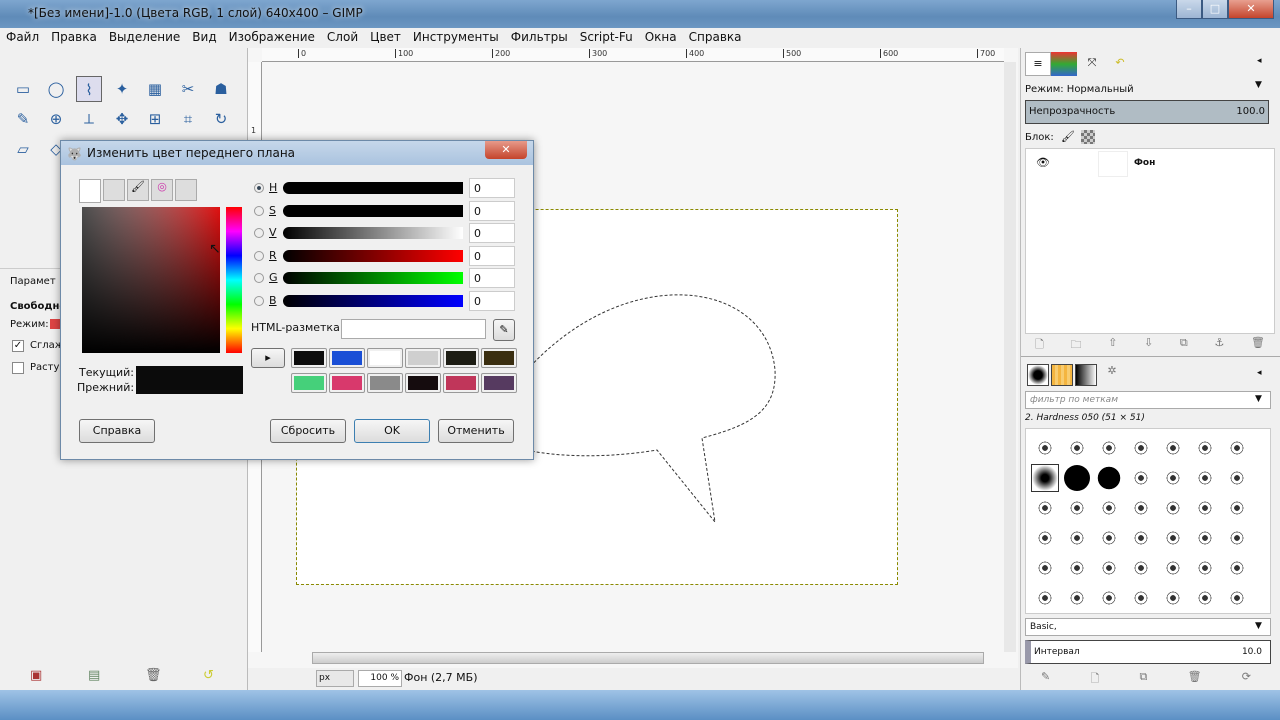 This screenshot has width=1280, height=720. Describe the element at coordinates (259, 233) in the screenshot. I see `channel-radio-v` at that location.